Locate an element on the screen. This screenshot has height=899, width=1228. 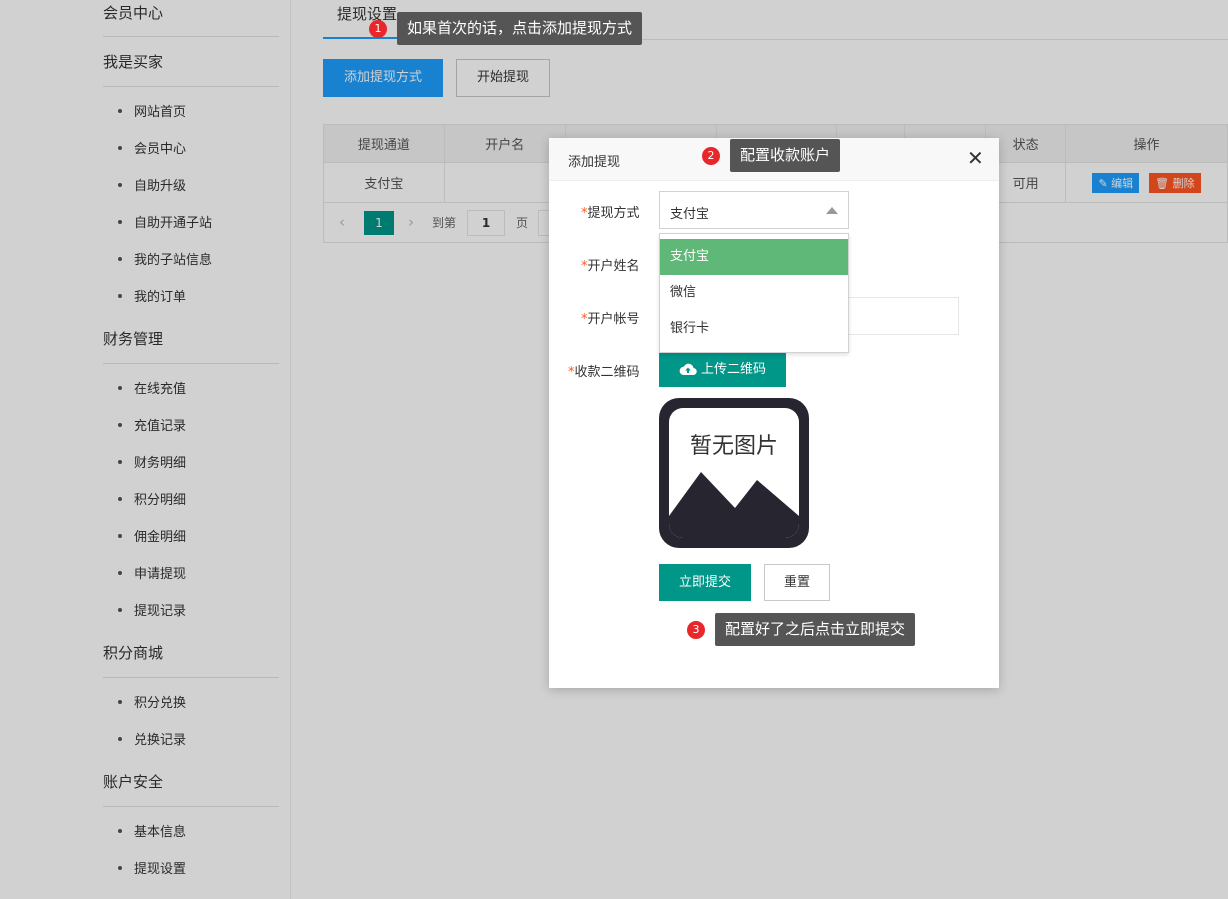
method-dropdown: 支付宝 微信 银行卡 is located at coordinates (754, 293).